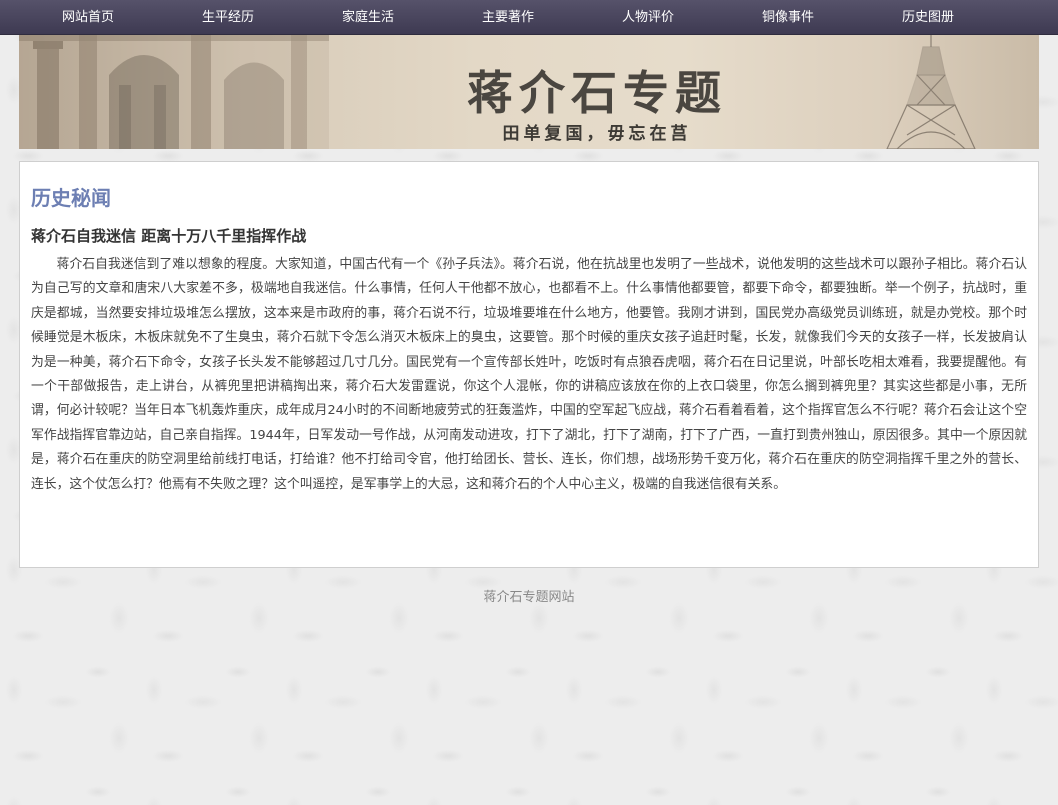 This screenshot has height=805, width=1058. I want to click on eiffel-tower-illustration, so click(931, 92).